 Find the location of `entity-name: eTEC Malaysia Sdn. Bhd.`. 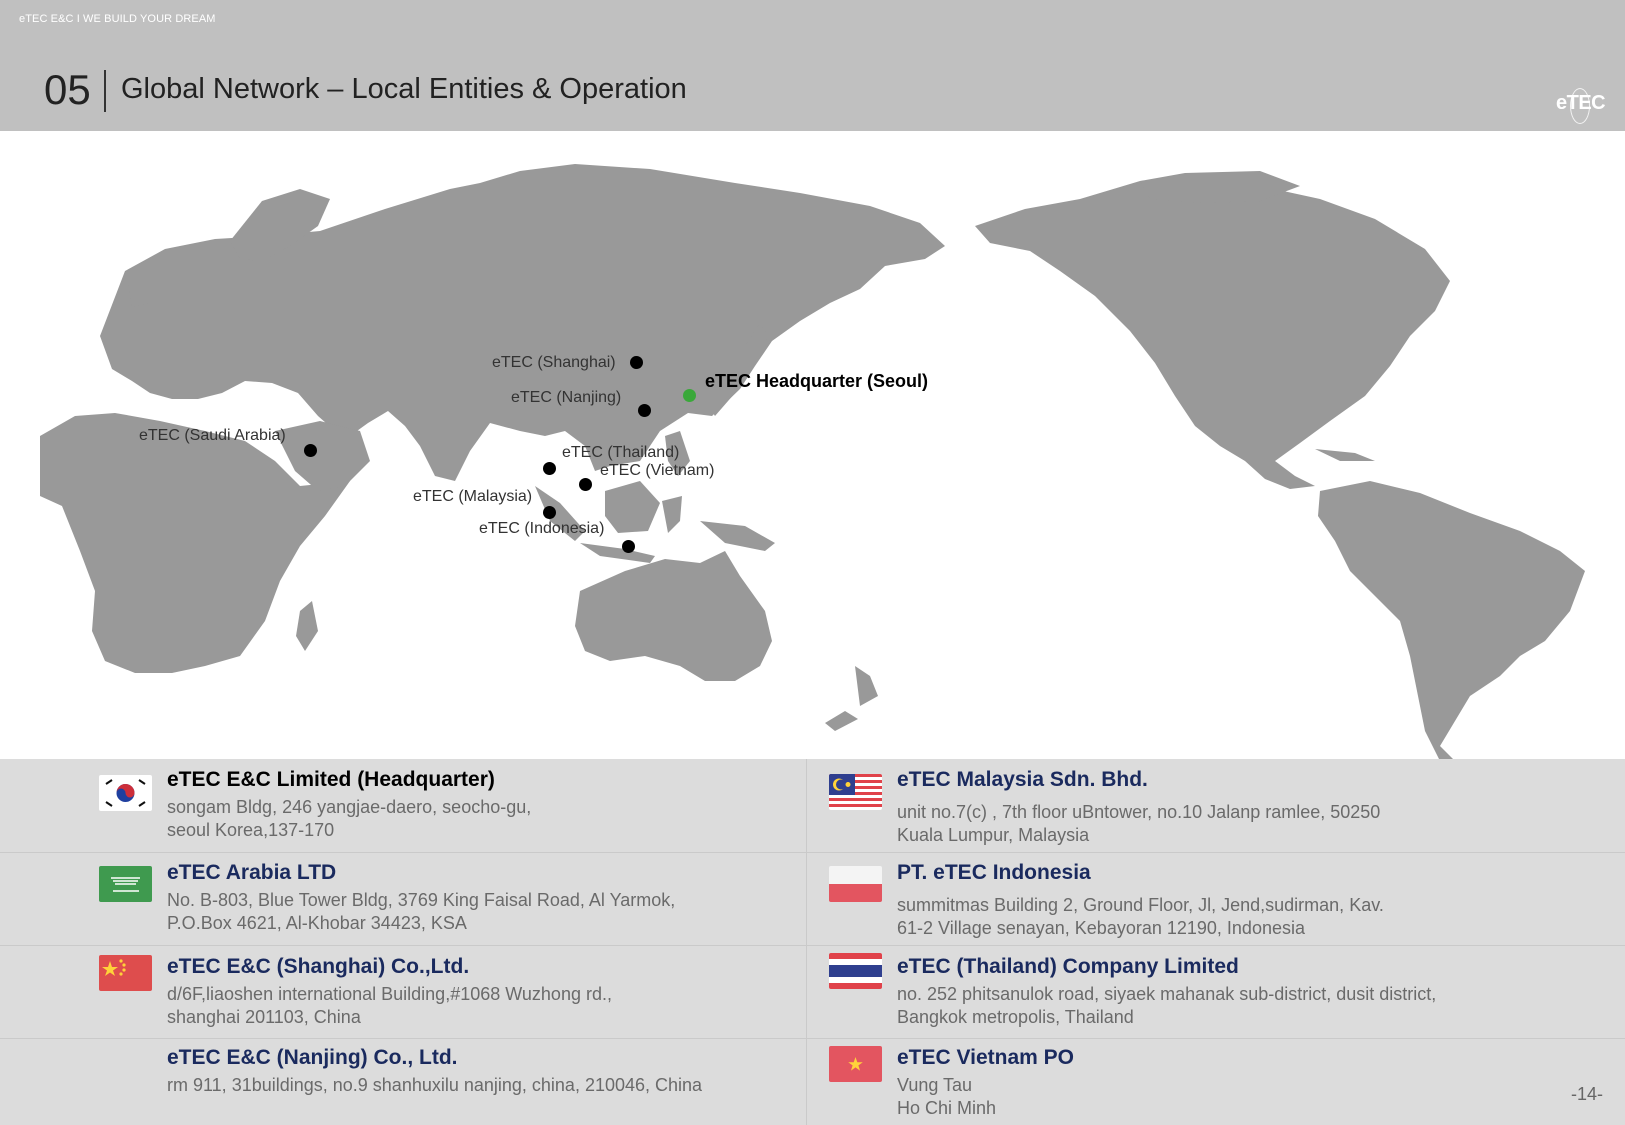

entity-name: eTEC Malaysia Sdn. Bhd. is located at coordinates (1022, 779).